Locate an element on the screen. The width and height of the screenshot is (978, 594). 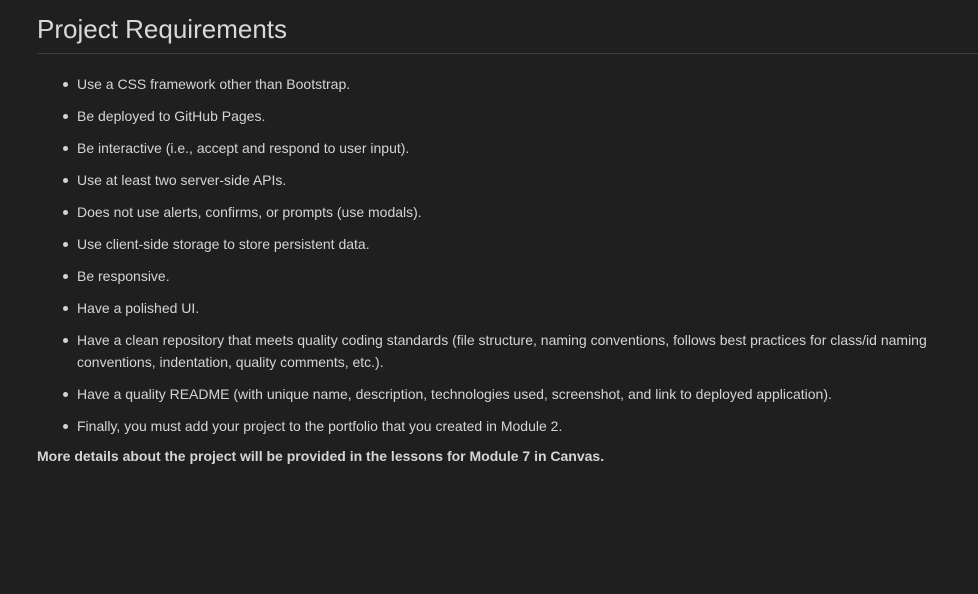
page-title: Project Requirements is located at coordinates (162, 29).